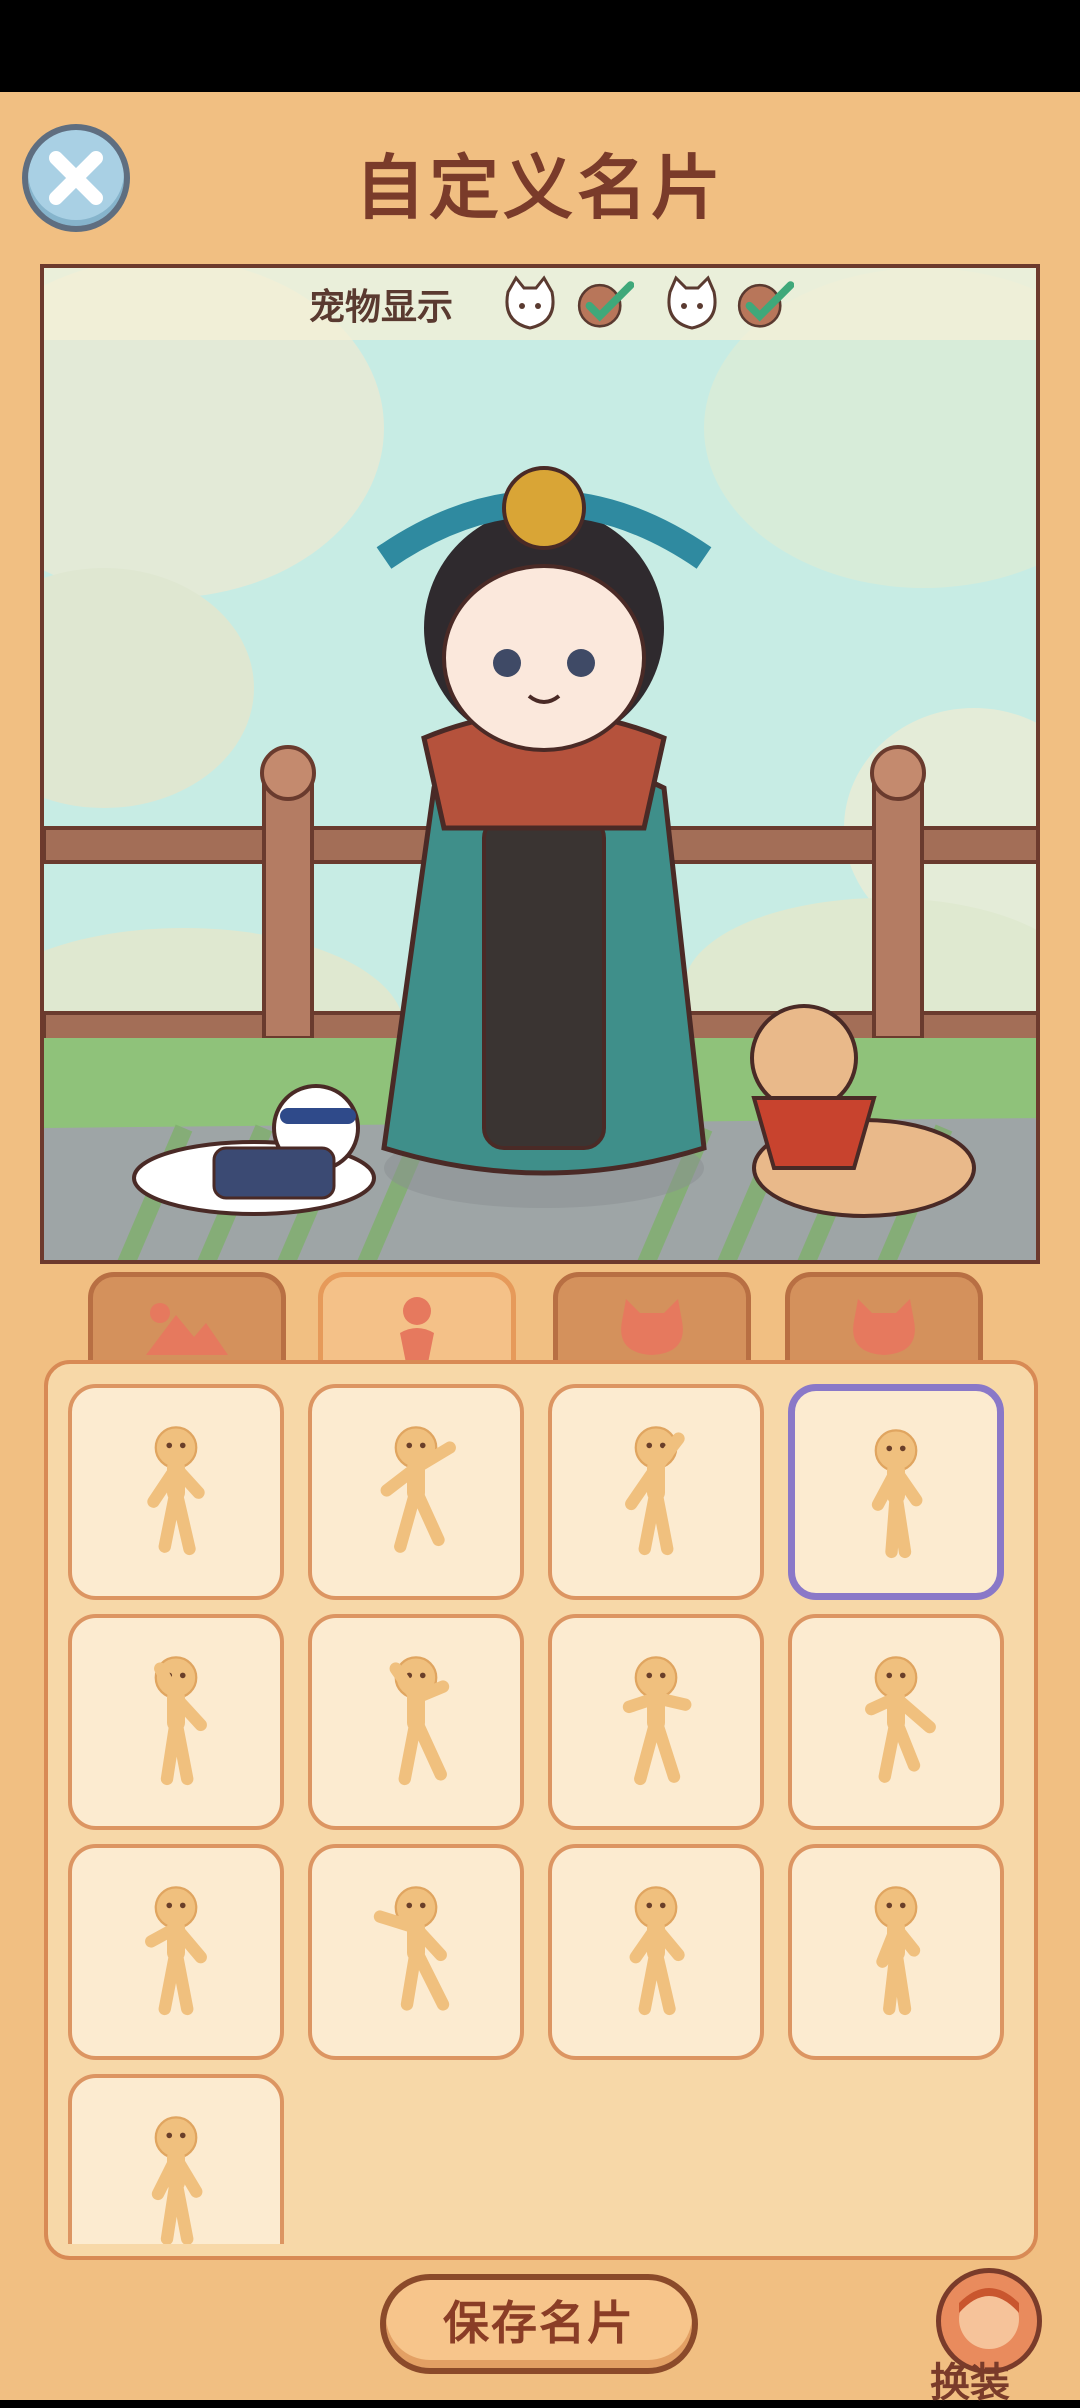 This screenshot has width=1080, height=2408. What do you see at coordinates (604, 304) in the screenshot?
I see `pet1-toggle-checkbox` at bounding box center [604, 304].